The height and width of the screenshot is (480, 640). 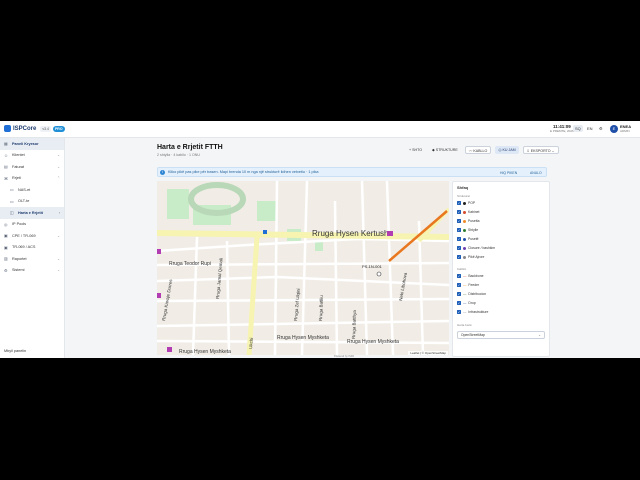 I want to click on sidebar-item-olt: ▭ OLT-te, so click(x=32, y=202).